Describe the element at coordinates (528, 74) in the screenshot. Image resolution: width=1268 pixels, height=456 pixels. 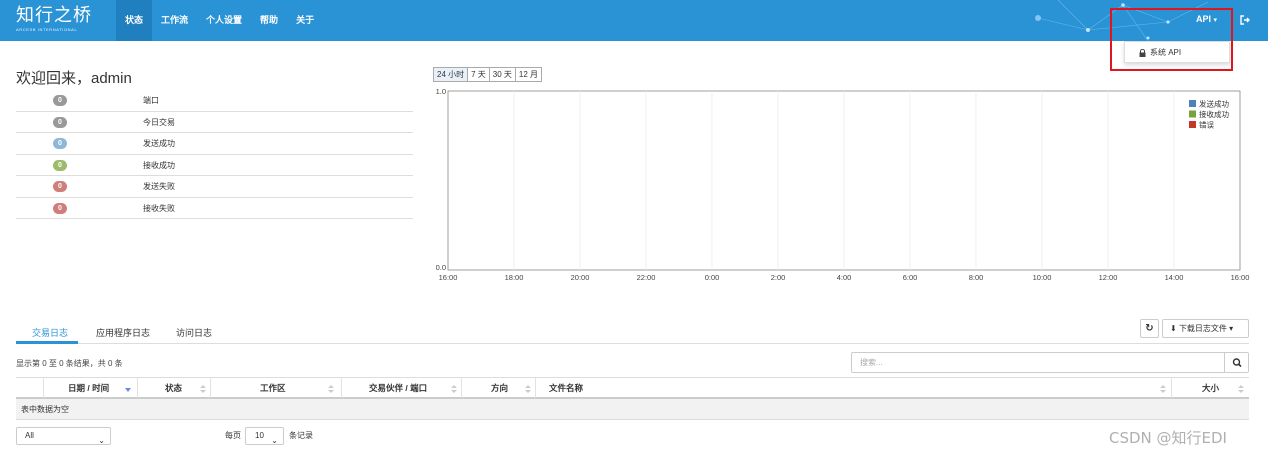
I see `range-12m-button: 12 月` at that location.